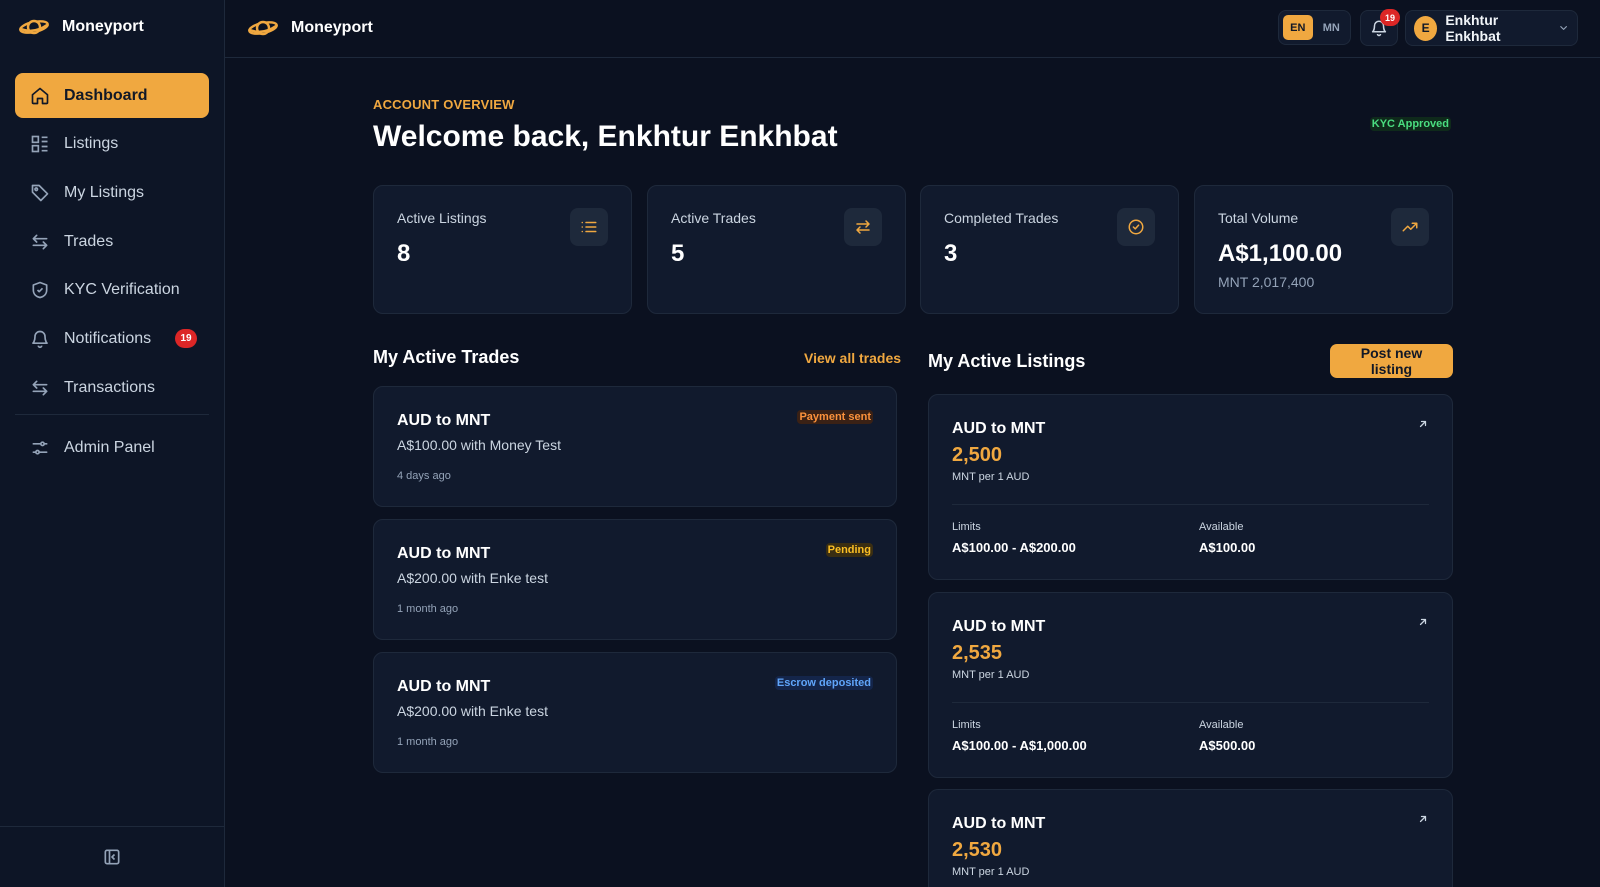 The height and width of the screenshot is (887, 1600). What do you see at coordinates (39, 144) in the screenshot?
I see `list-grid-icon` at bounding box center [39, 144].